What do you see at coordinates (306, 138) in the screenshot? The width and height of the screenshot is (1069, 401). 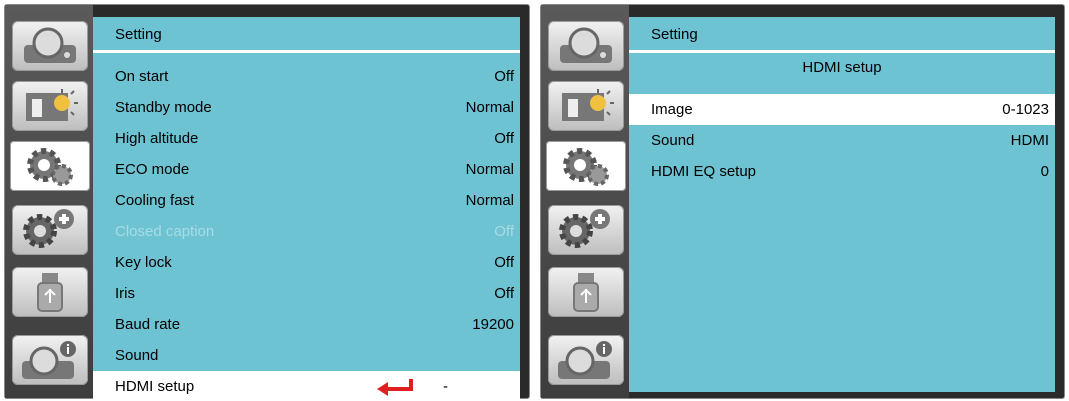 I see `menu-item-high-altitude: High altitude Off` at bounding box center [306, 138].